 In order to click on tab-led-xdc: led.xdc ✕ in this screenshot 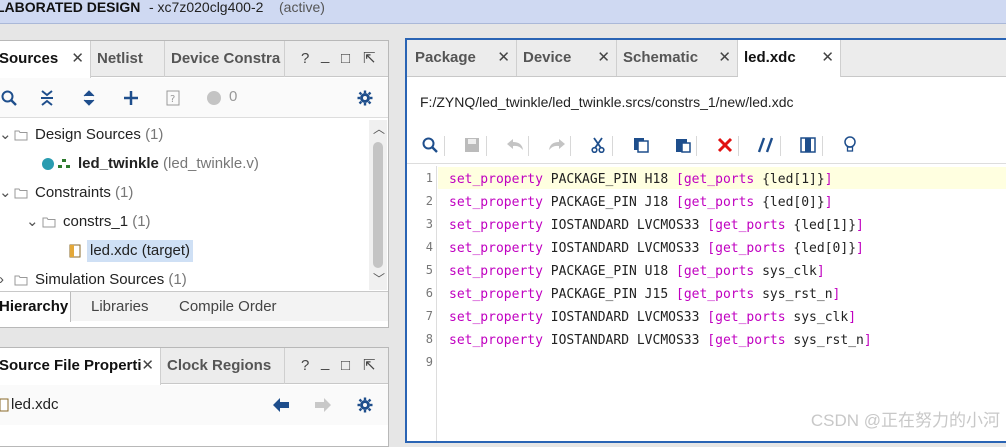, I will do `click(789, 58)`.